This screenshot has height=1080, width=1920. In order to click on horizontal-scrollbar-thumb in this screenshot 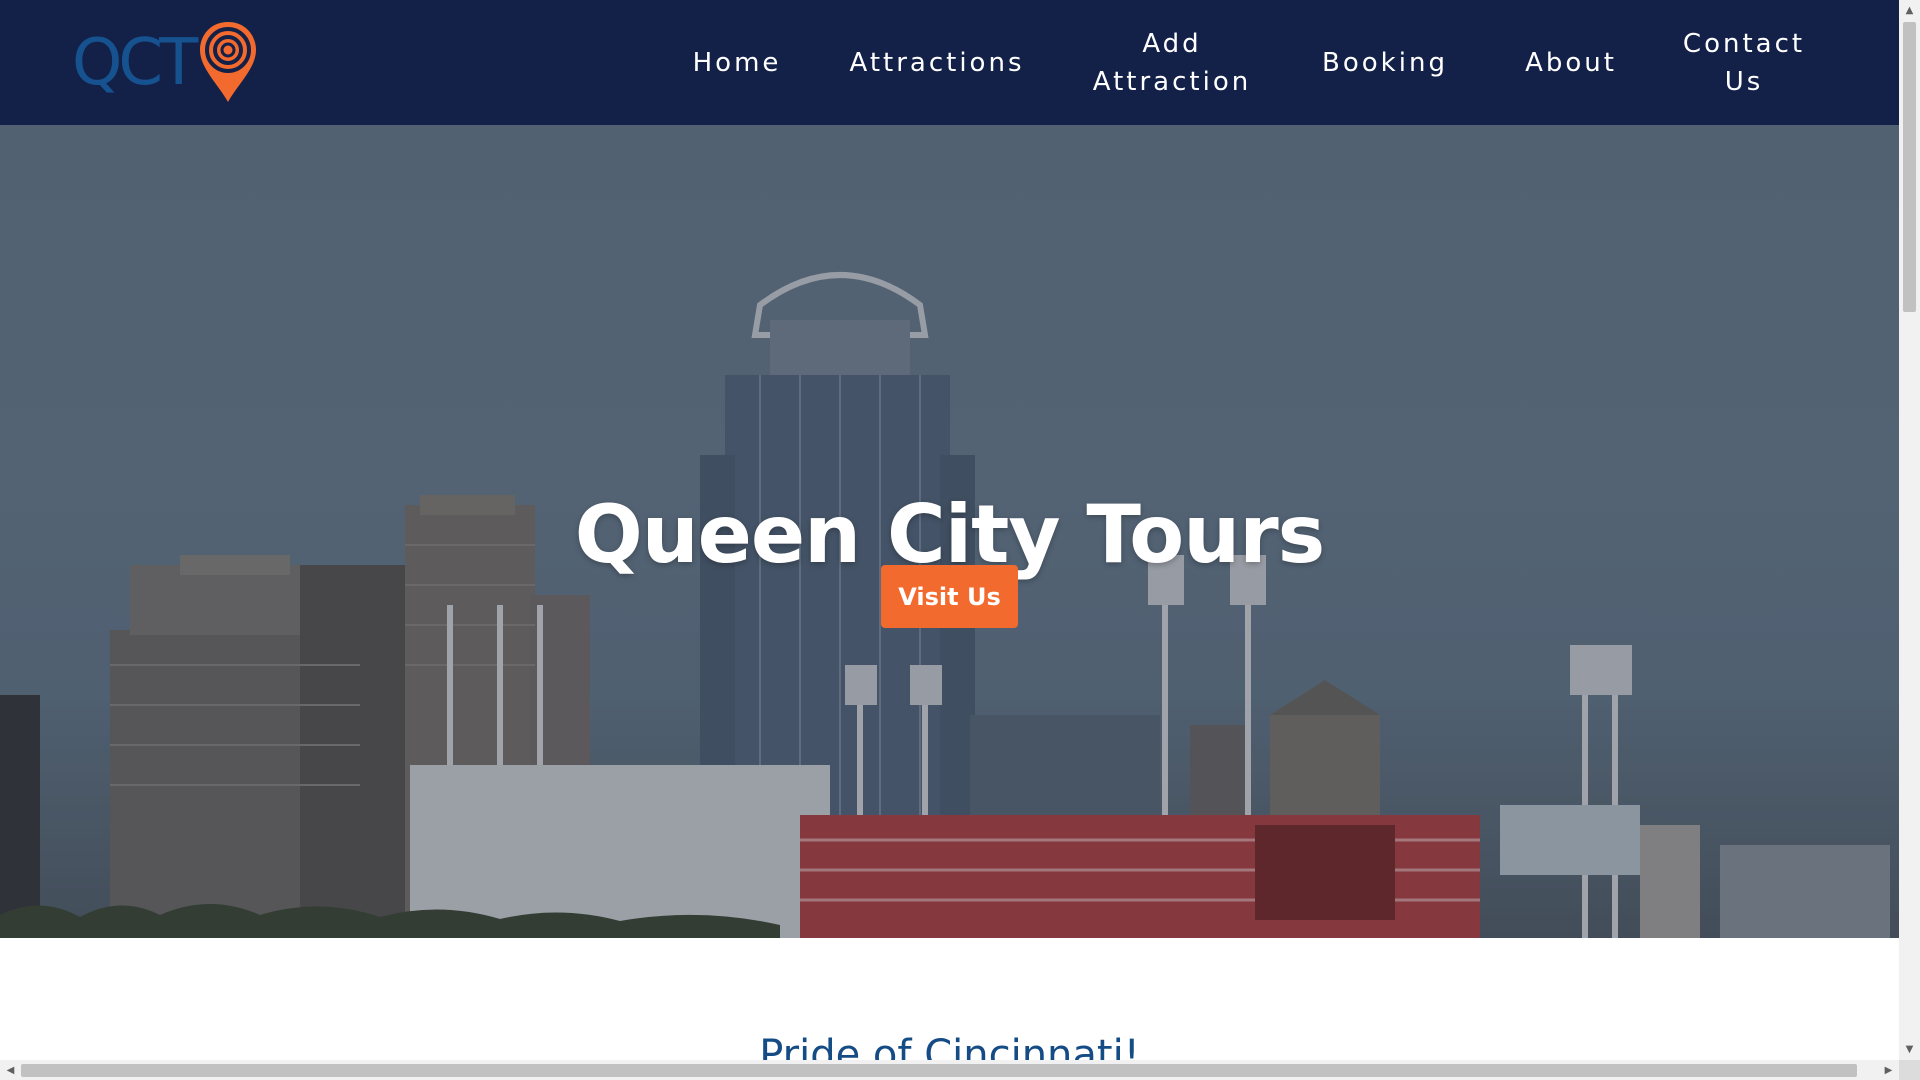, I will do `click(939, 1070)`.